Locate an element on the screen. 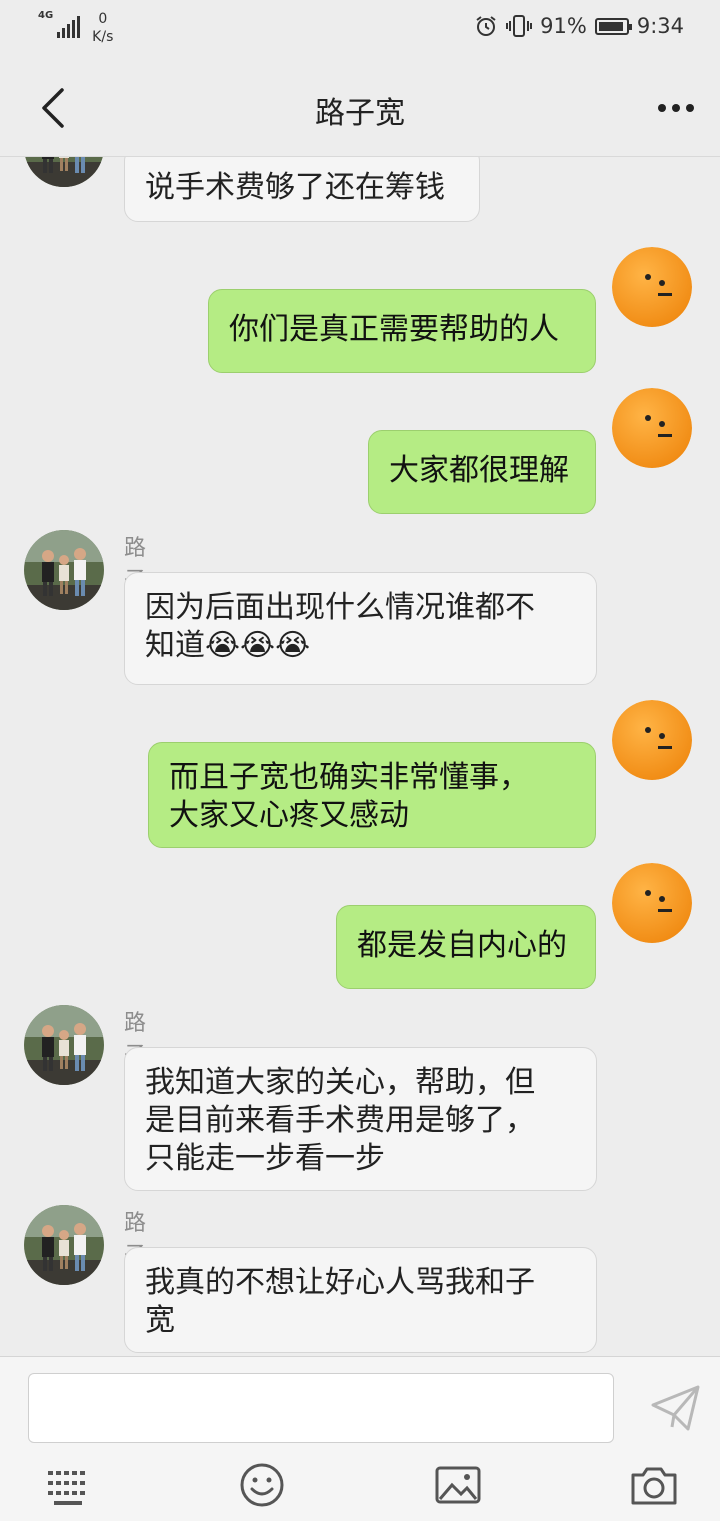  incoming-bubble: 我知道大家的关心，帮助，但 是目前来看手术费用是够了， 只能走一步看一步 is located at coordinates (360, 1119).